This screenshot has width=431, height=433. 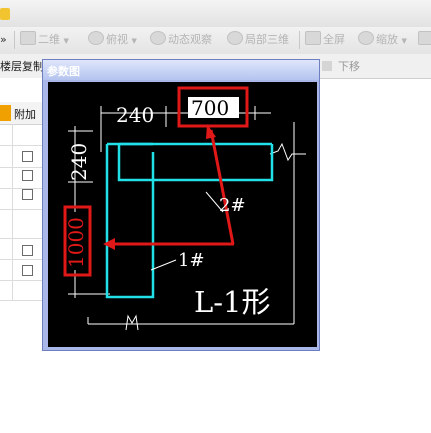 What do you see at coordinates (235, 38) in the screenshot?
I see `local-3d-icon` at bounding box center [235, 38].